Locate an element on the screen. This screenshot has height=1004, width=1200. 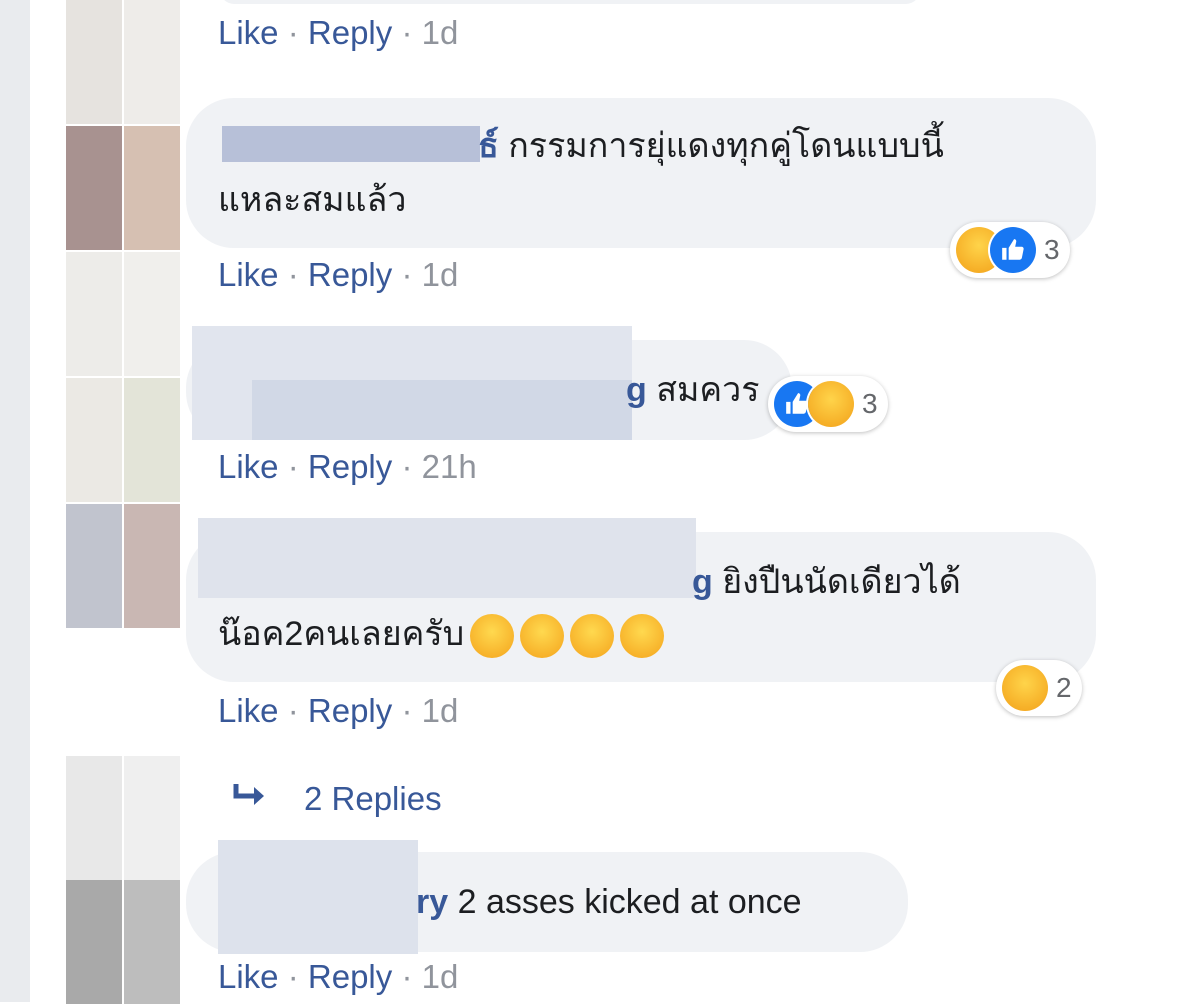
comment-text-line2-row: น๊อค2คนเลยครับ is located at coordinates (441, 634).